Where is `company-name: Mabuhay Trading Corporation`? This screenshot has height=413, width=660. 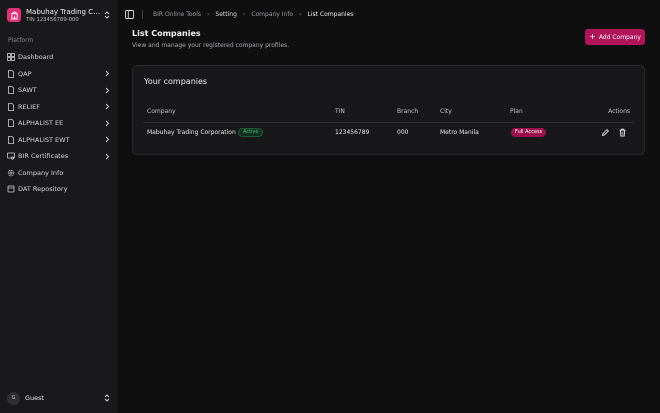 company-name: Mabuhay Trading Corporation is located at coordinates (191, 132).